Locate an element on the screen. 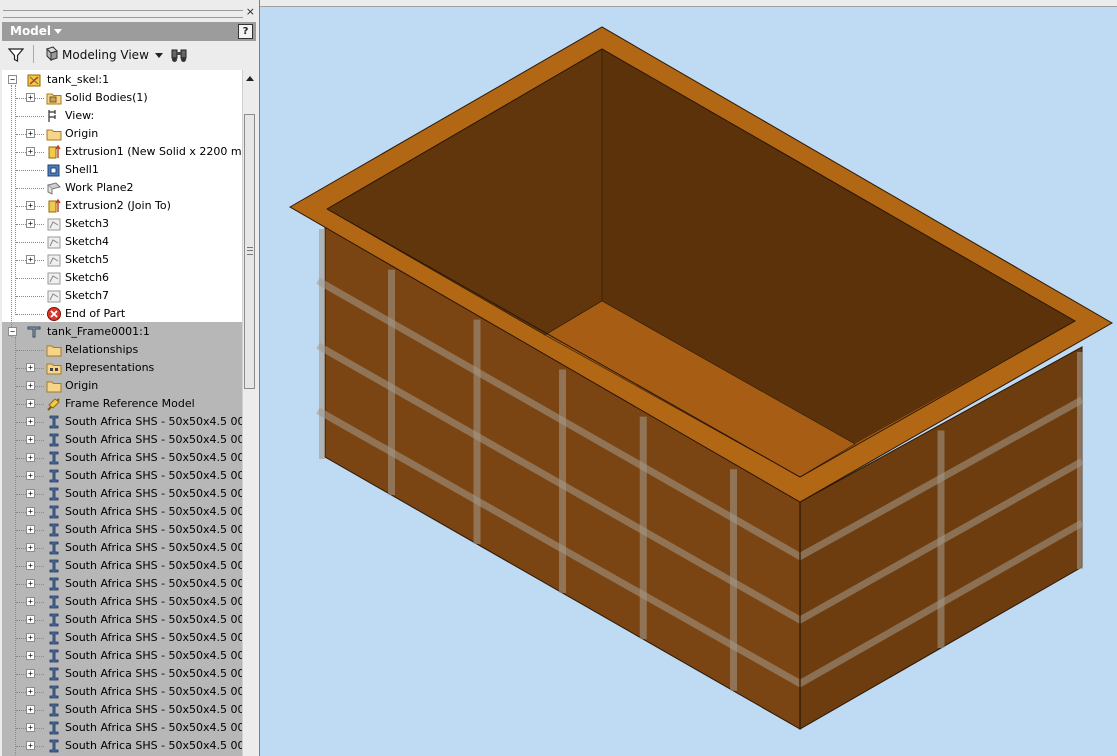 The image size is (1117, 756). tree-node: + Sketch3 is located at coordinates (122, 224).